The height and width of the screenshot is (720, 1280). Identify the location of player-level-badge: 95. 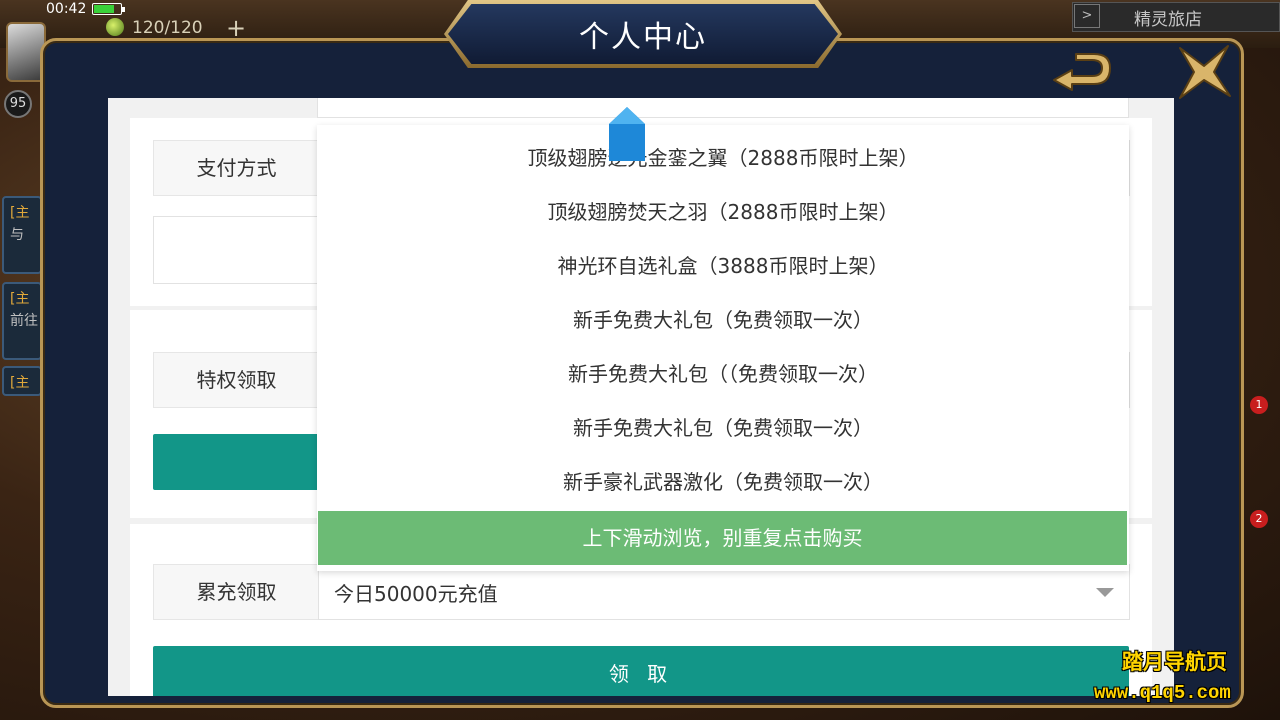
(18, 104).